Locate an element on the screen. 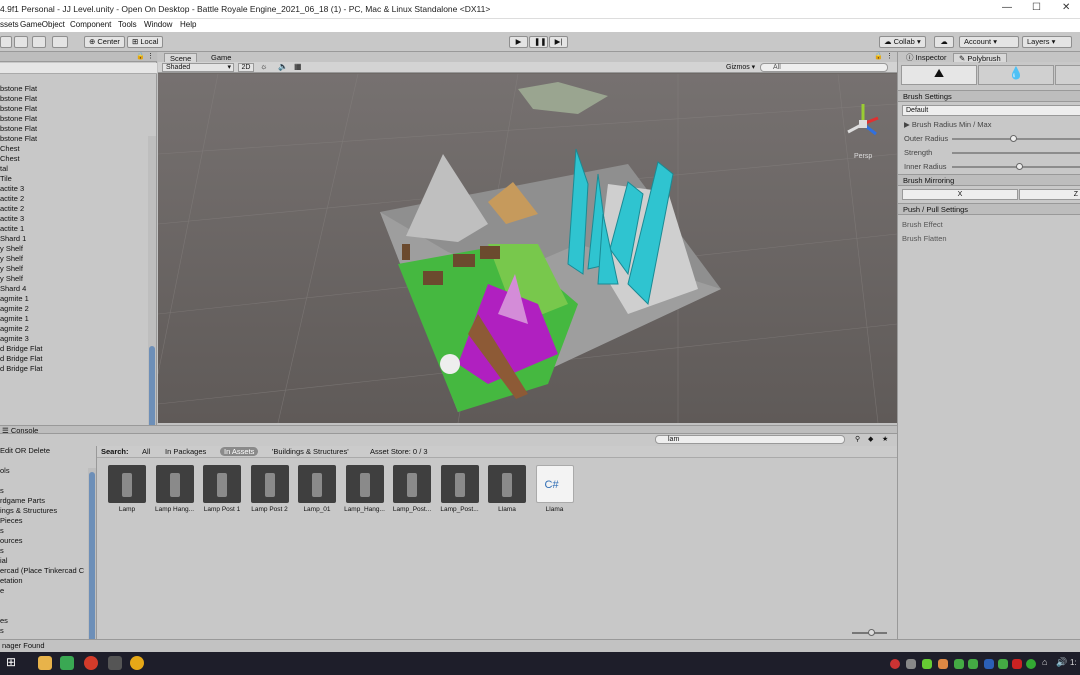 This screenshot has width=1080, height=675. filter-folder: 'Buildings & Structures' is located at coordinates (310, 451).